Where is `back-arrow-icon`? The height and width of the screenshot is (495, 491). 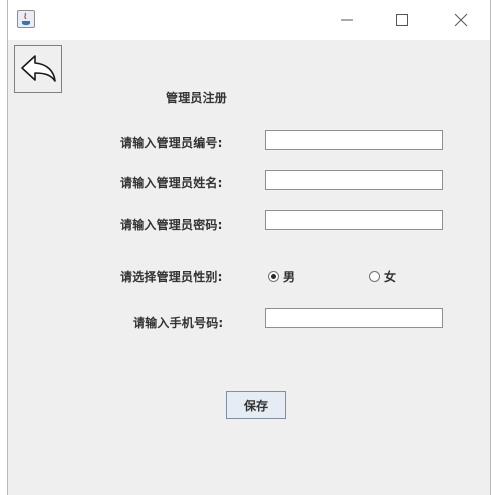
back-arrow-icon is located at coordinates (38, 68).